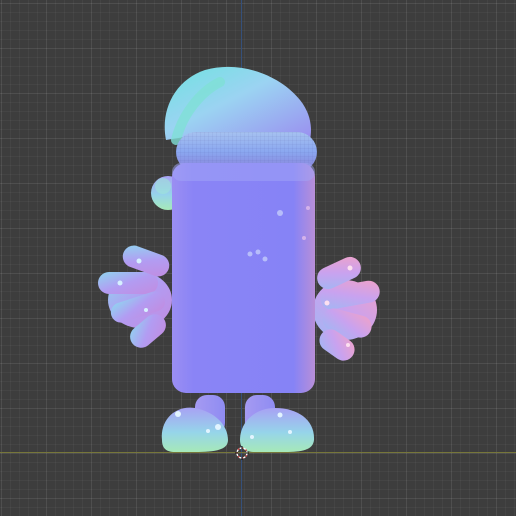 The height and width of the screenshot is (516, 516). I want to click on body, so click(243, 278).